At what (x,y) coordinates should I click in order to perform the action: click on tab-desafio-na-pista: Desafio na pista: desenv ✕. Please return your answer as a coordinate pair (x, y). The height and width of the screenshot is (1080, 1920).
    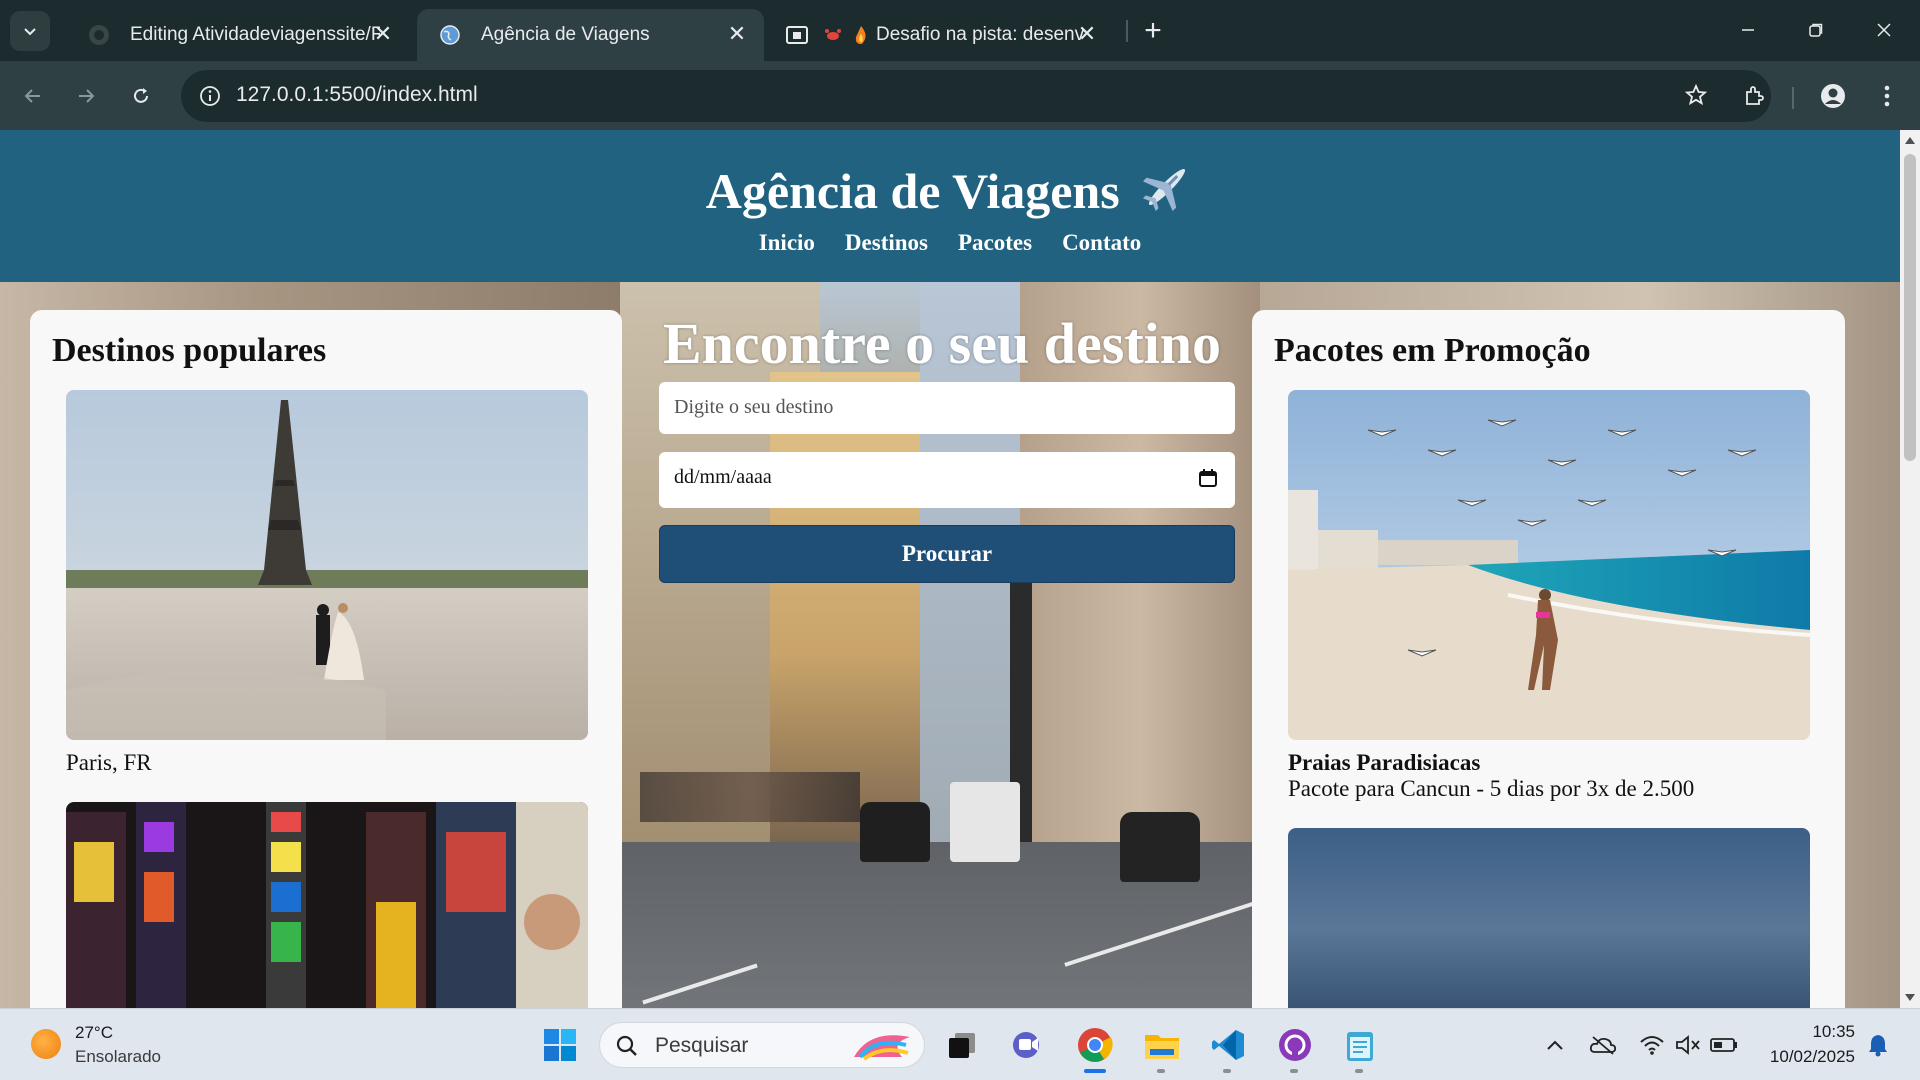
    Looking at the image, I should click on (942, 35).